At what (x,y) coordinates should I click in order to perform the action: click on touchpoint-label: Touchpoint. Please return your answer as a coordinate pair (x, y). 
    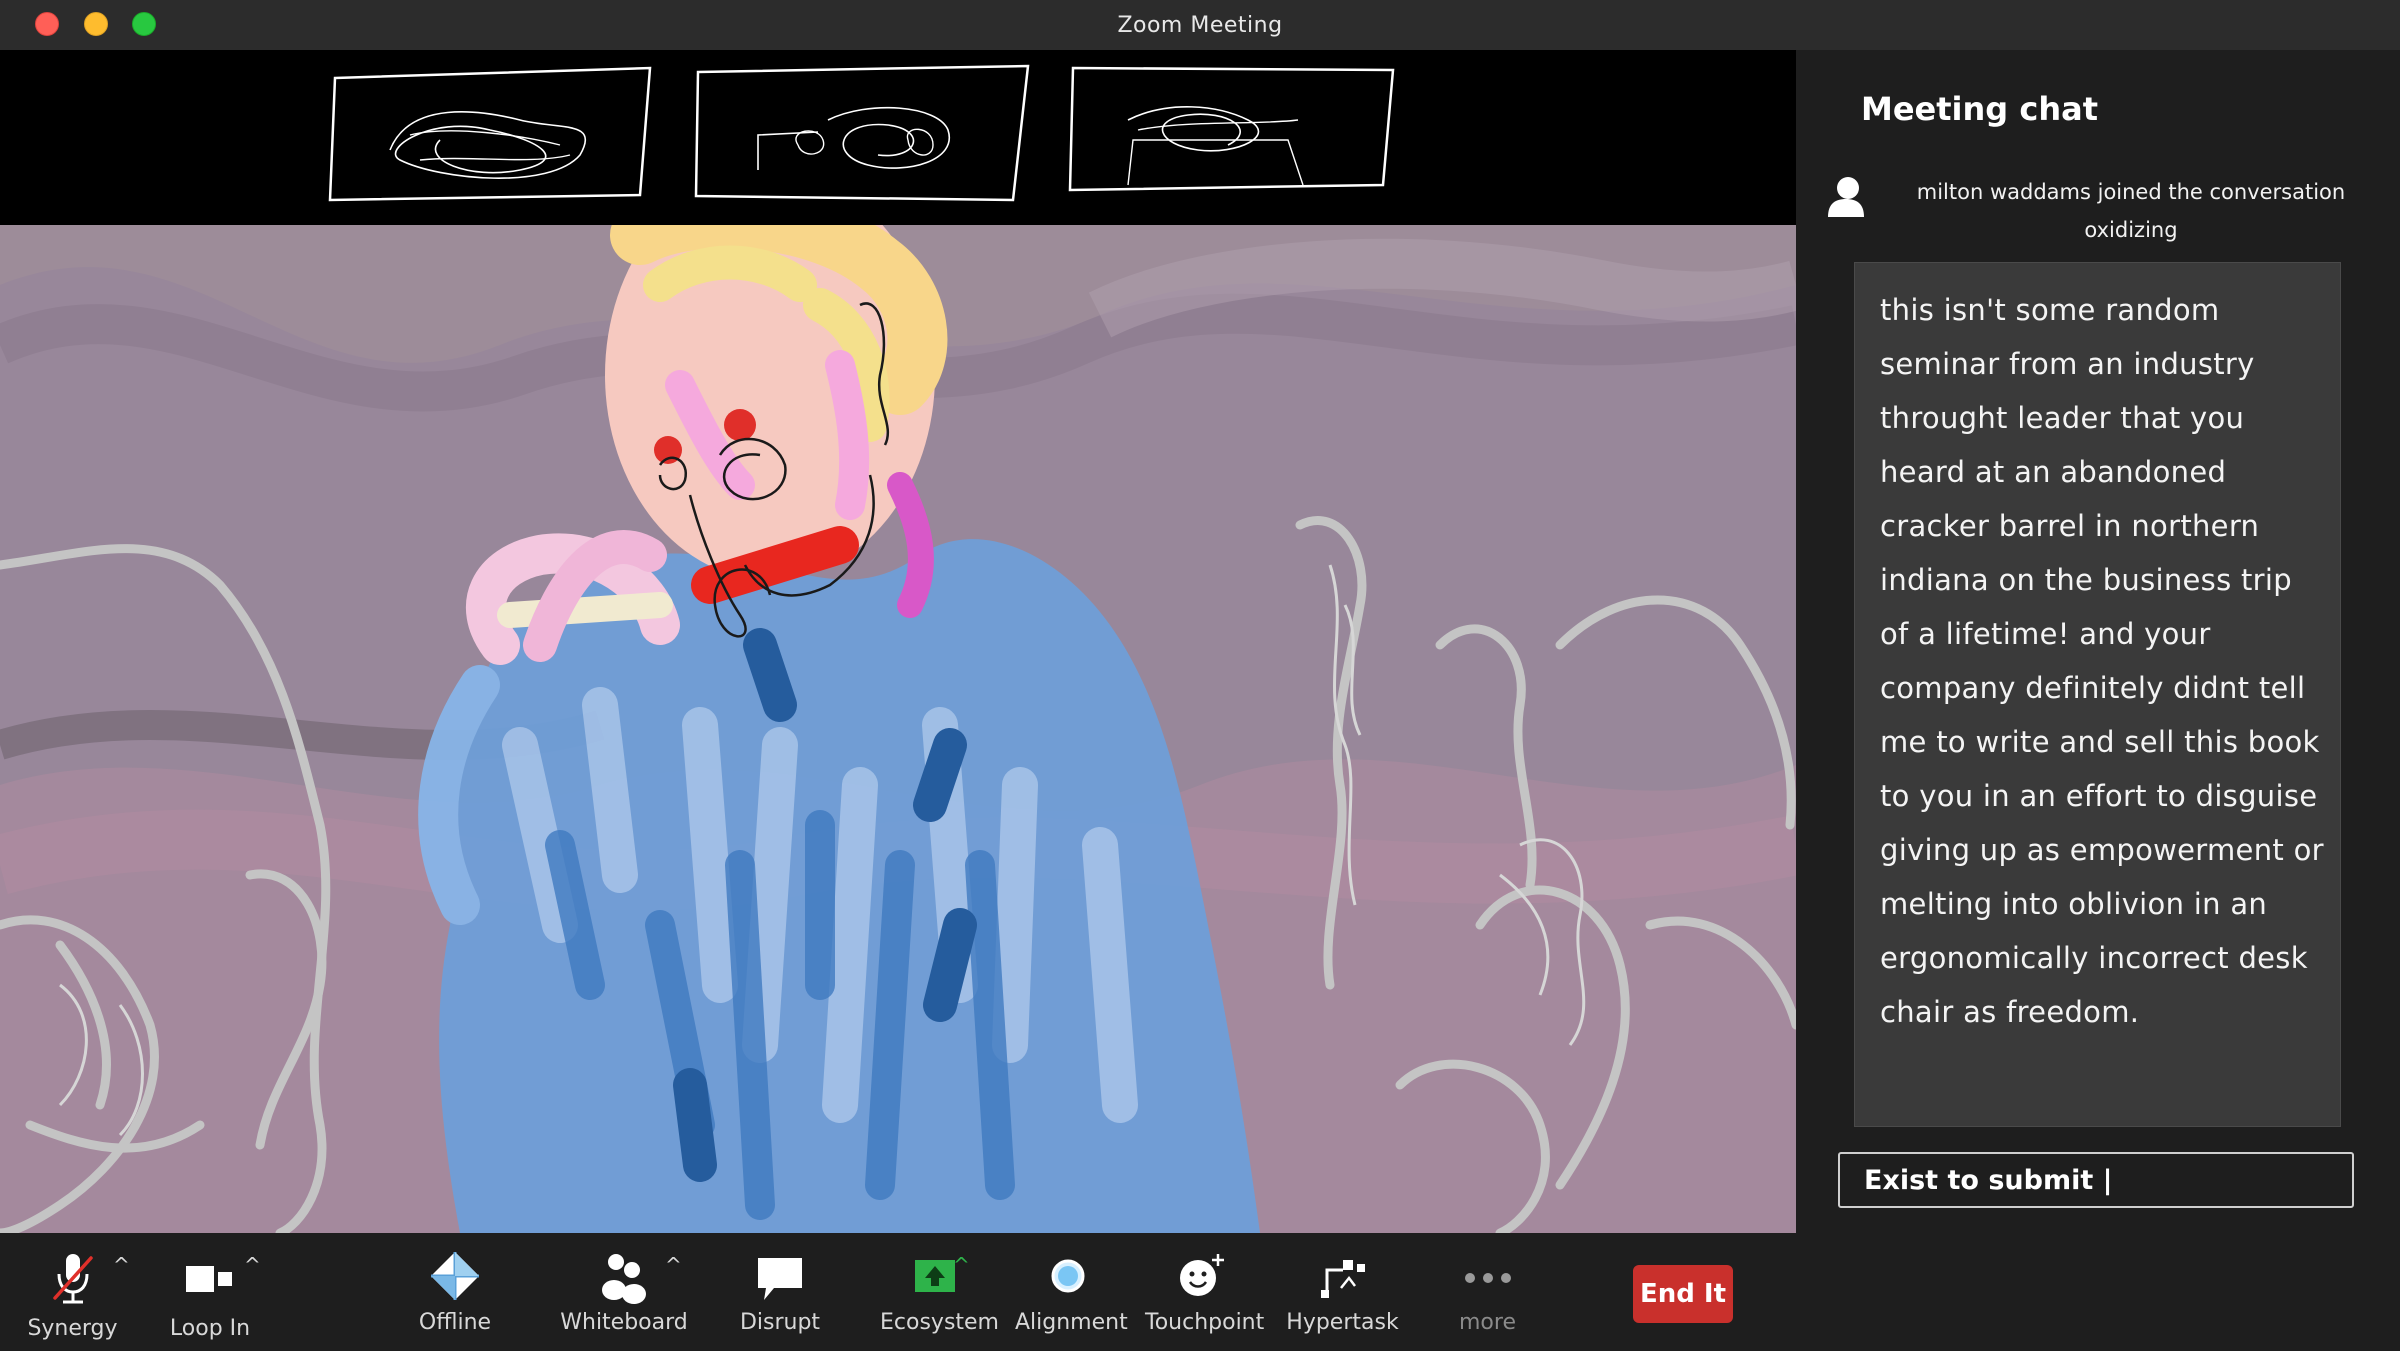
    Looking at the image, I should click on (1205, 1322).